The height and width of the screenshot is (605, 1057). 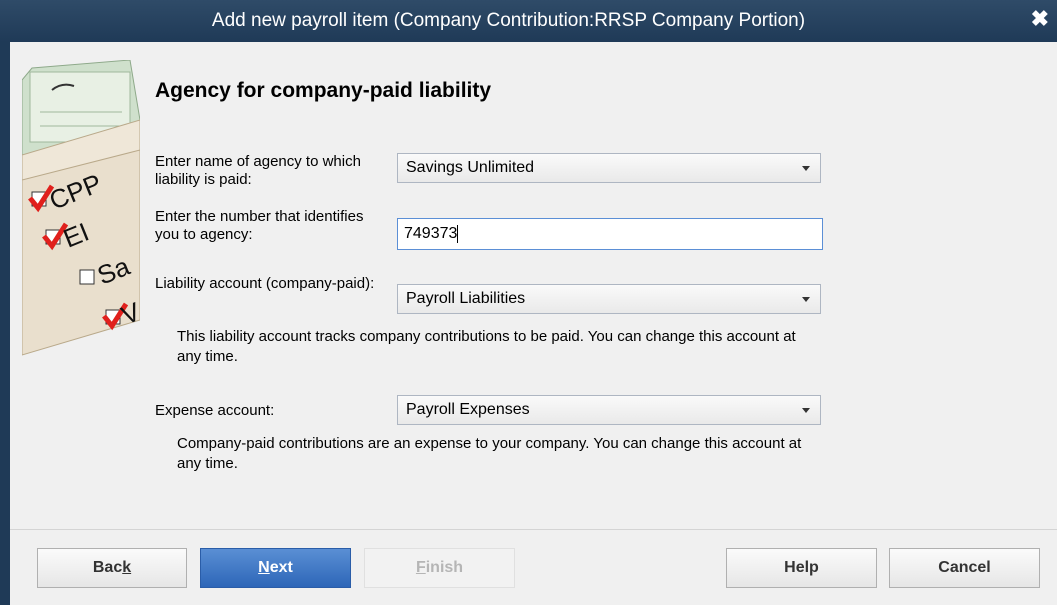 I want to click on liability-account-label: Liability account (company-paid):, so click(x=265, y=283).